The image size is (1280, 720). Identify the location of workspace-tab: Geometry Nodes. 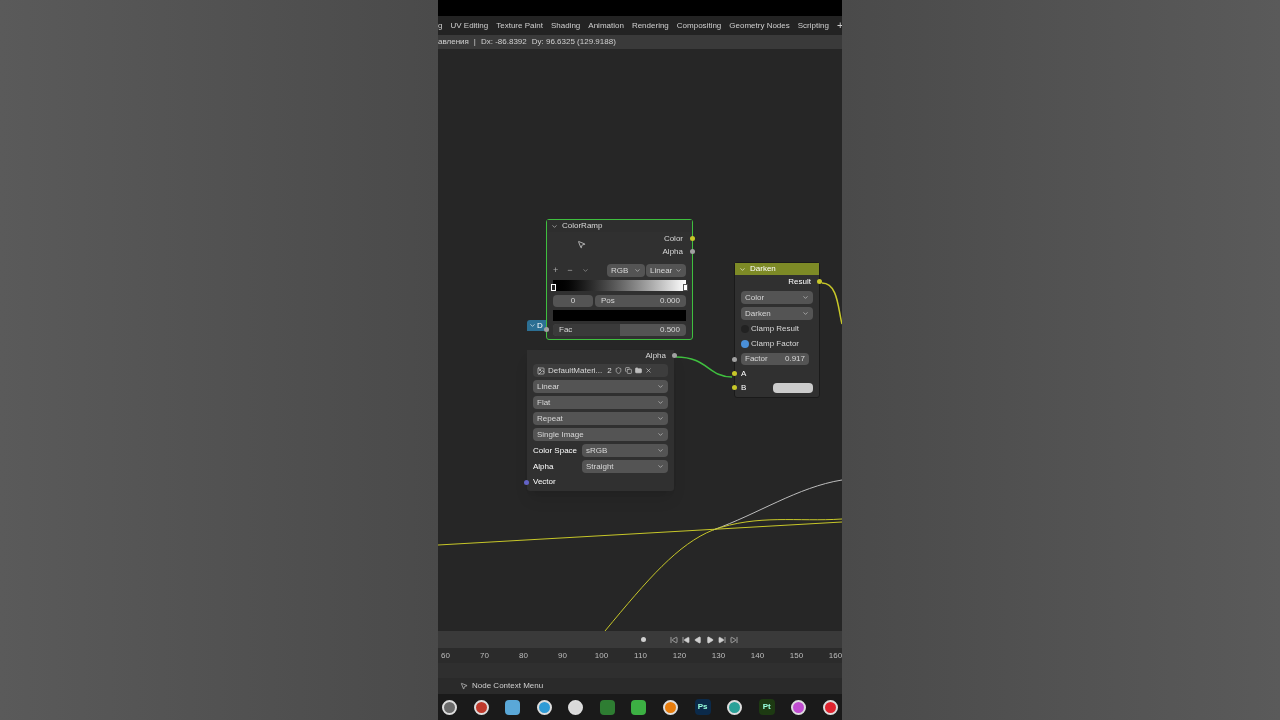
(759, 25).